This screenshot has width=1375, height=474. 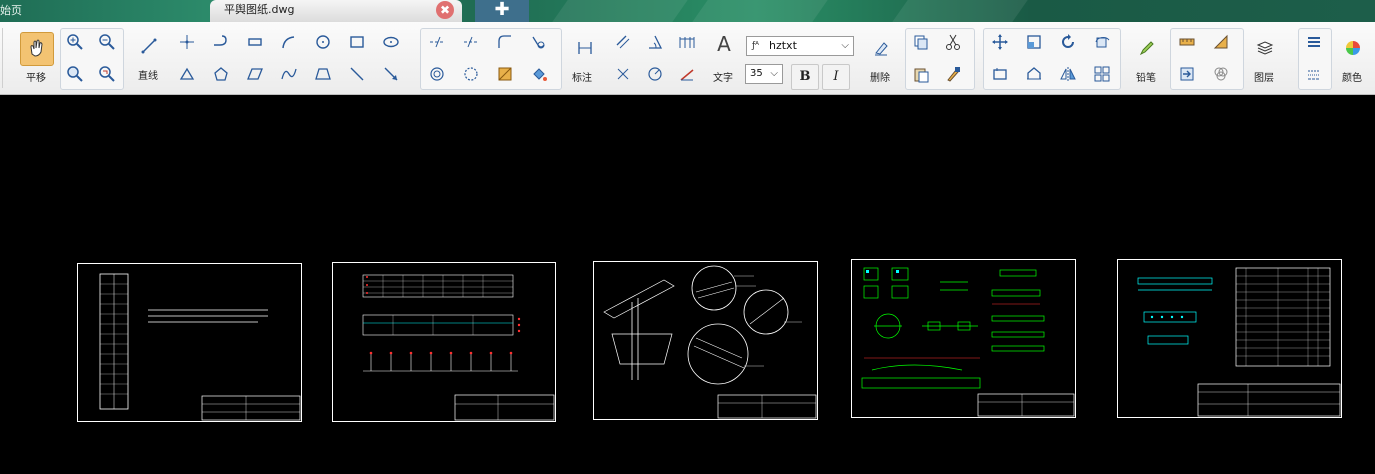 What do you see at coordinates (655, 42) in the screenshot?
I see `angle-dimension-icon` at bounding box center [655, 42].